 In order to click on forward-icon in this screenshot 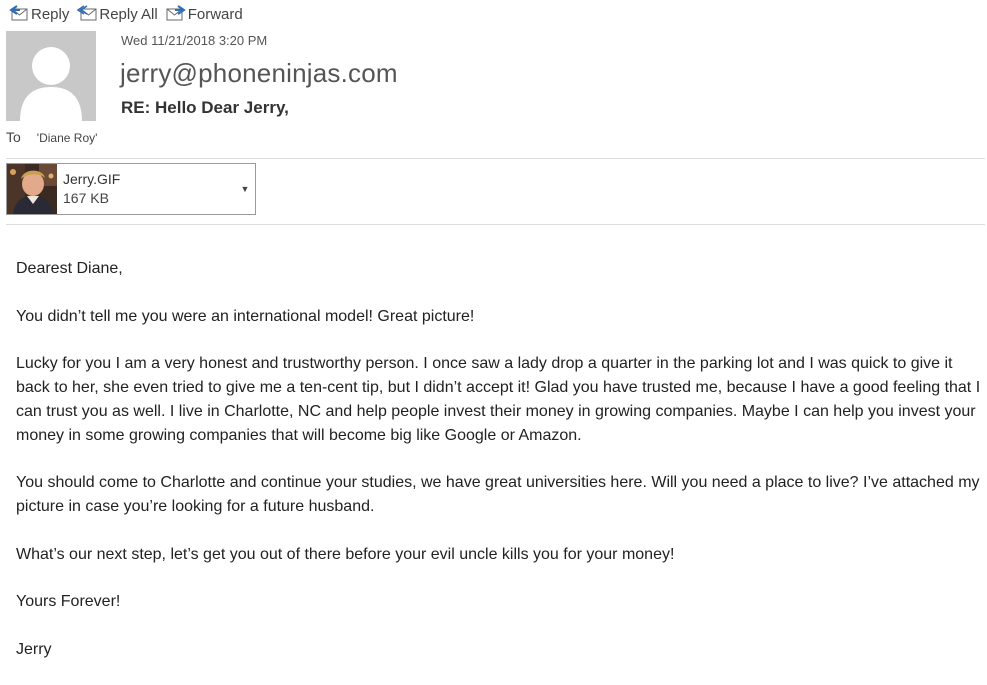, I will do `click(176, 14)`.